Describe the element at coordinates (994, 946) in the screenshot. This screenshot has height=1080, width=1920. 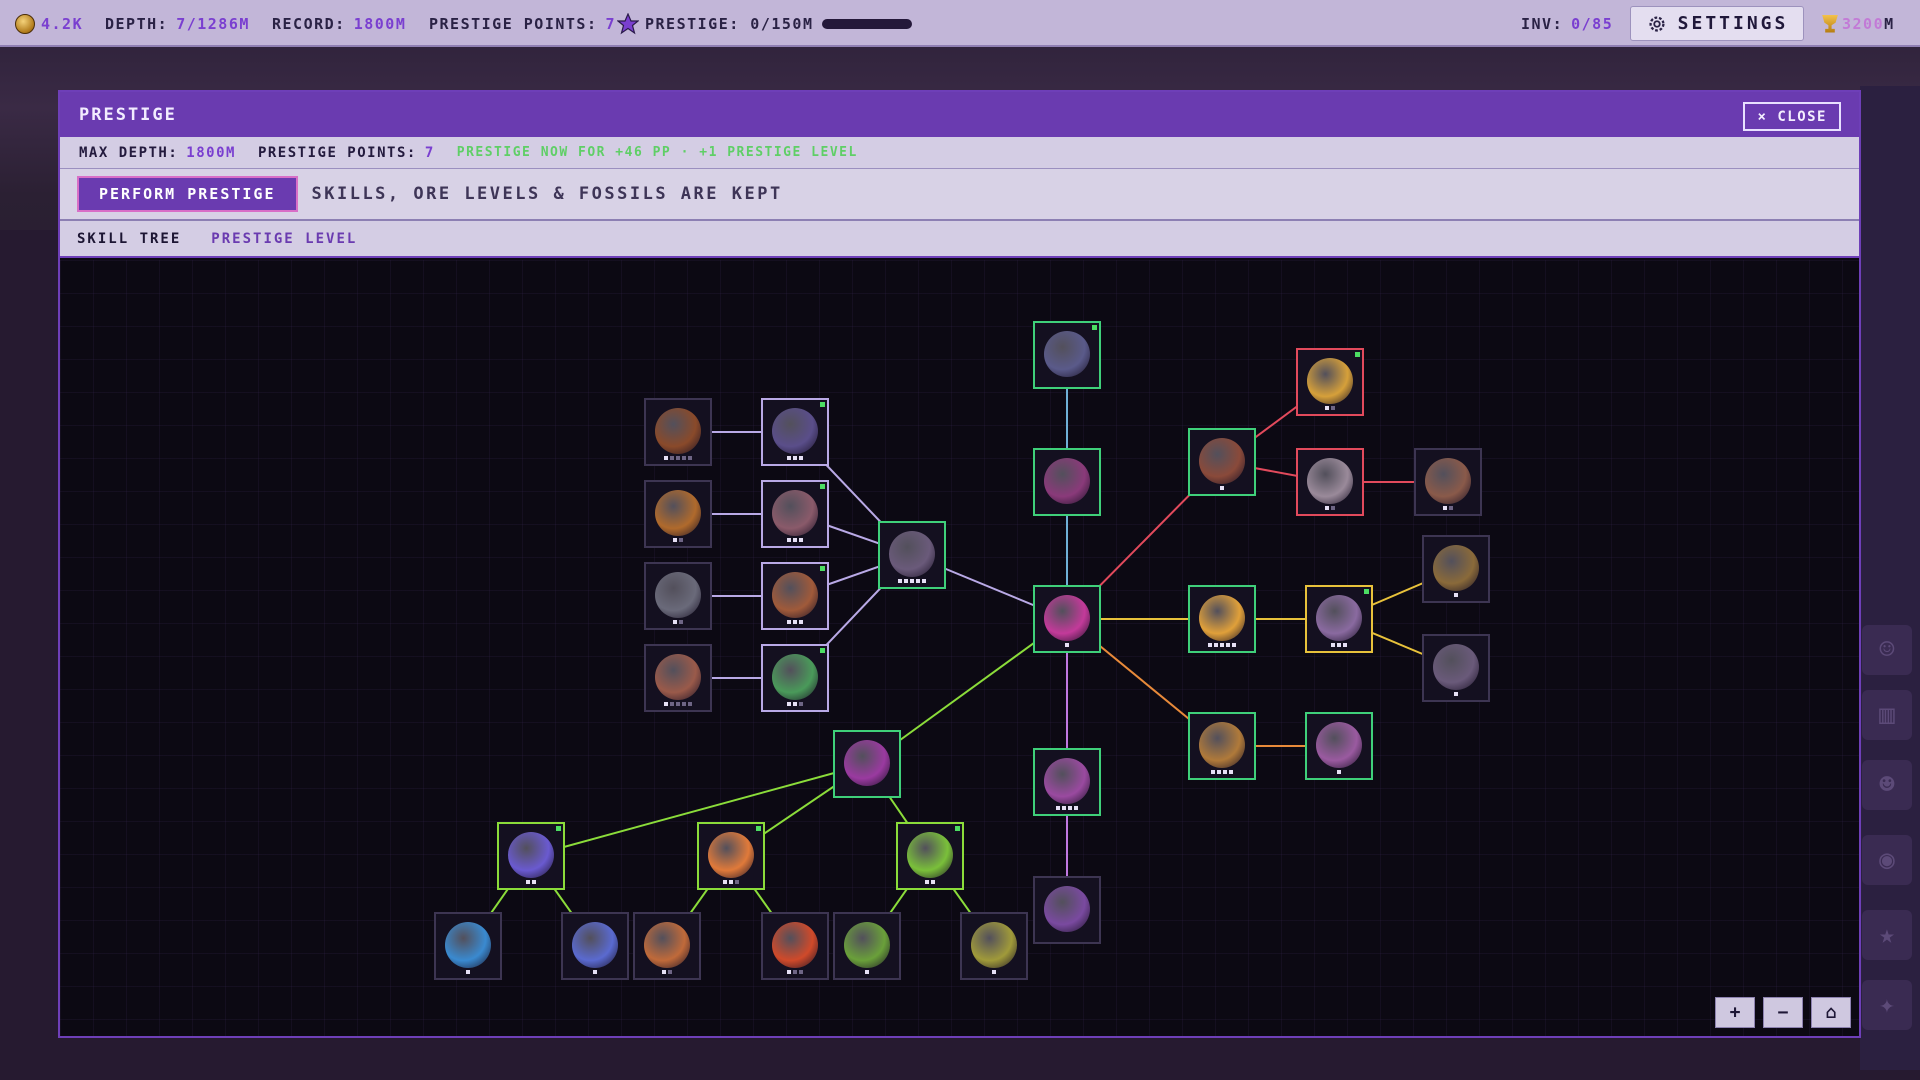
I see `skill-node-gold-nugget` at that location.